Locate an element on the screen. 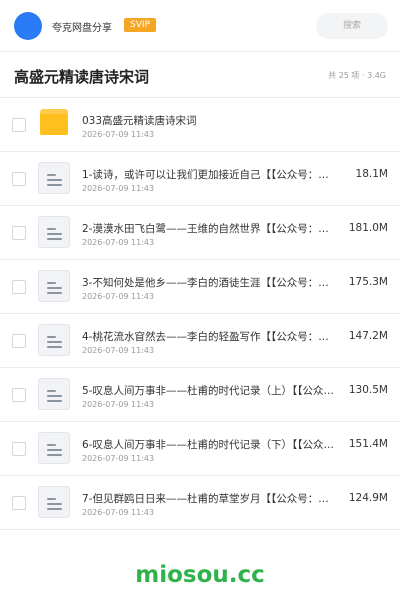  brand-name: 夸克网盘分享 is located at coordinates (82, 28).